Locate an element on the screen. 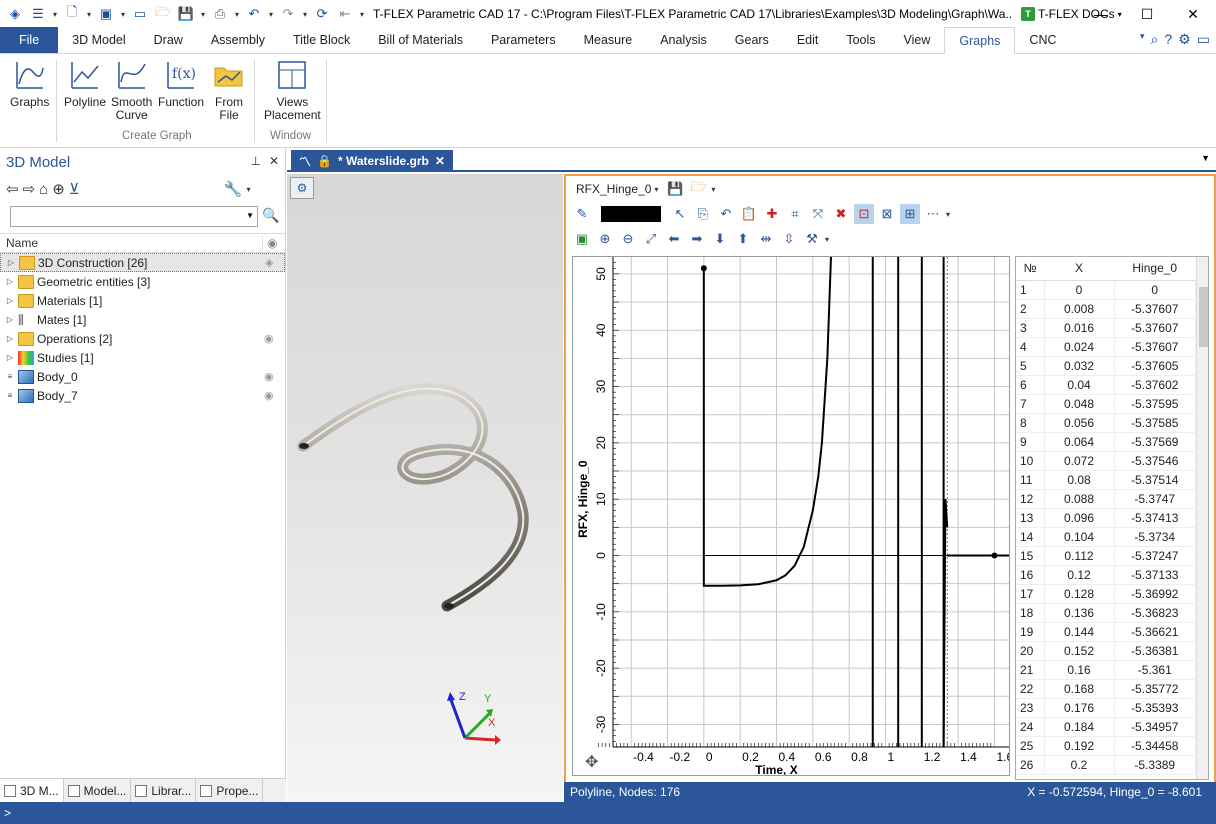  table-cell: 0.072 is located at coordinates (1079, 461).